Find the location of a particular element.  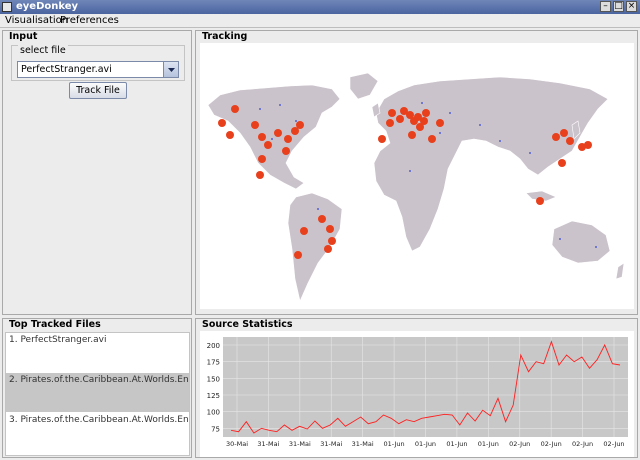

menu-bar: Visualisation Preferences is located at coordinates (320, 21).